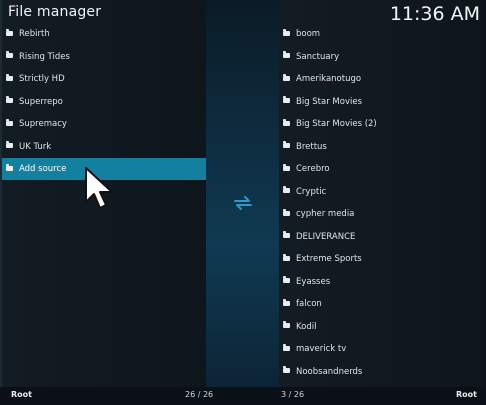 This screenshot has width=486, height=405. I want to click on right-list-item: Sanctuary, so click(381, 57).